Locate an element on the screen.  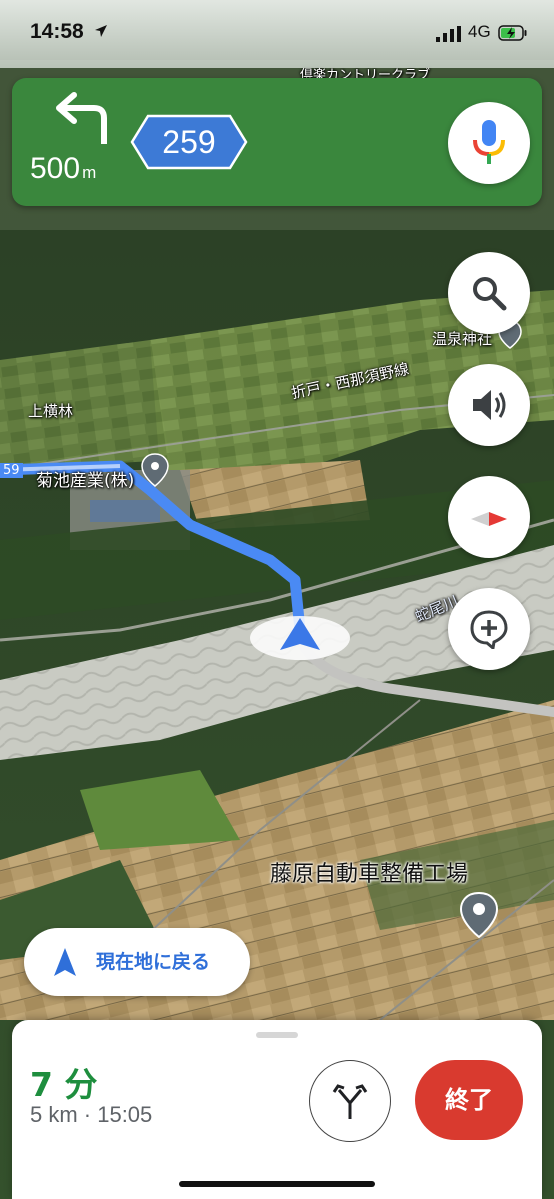
turn-left-arrow-icon is located at coordinates (81, 118).